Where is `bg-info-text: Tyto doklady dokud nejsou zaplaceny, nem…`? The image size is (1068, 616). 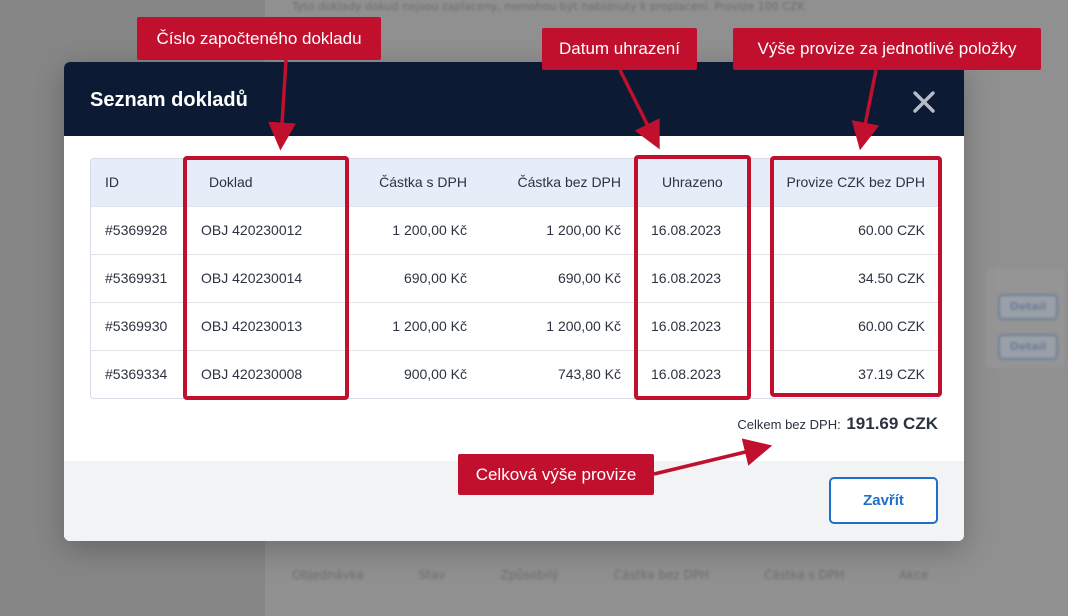
bg-info-text: Tyto doklady dokud nejsou zaplaceny, nem… is located at coordinates (548, 6).